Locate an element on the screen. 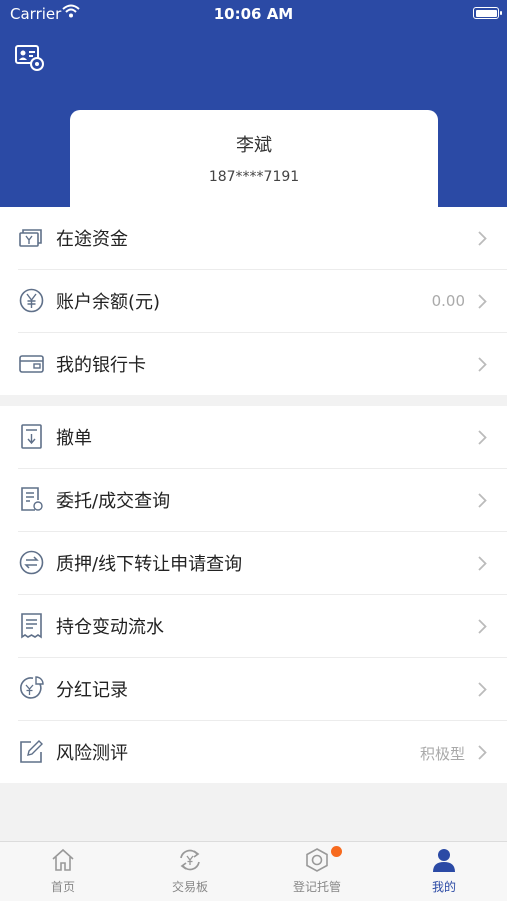 Image resolution: width=507 pixels, height=901 pixels. money-stack-icon is located at coordinates (30, 238).